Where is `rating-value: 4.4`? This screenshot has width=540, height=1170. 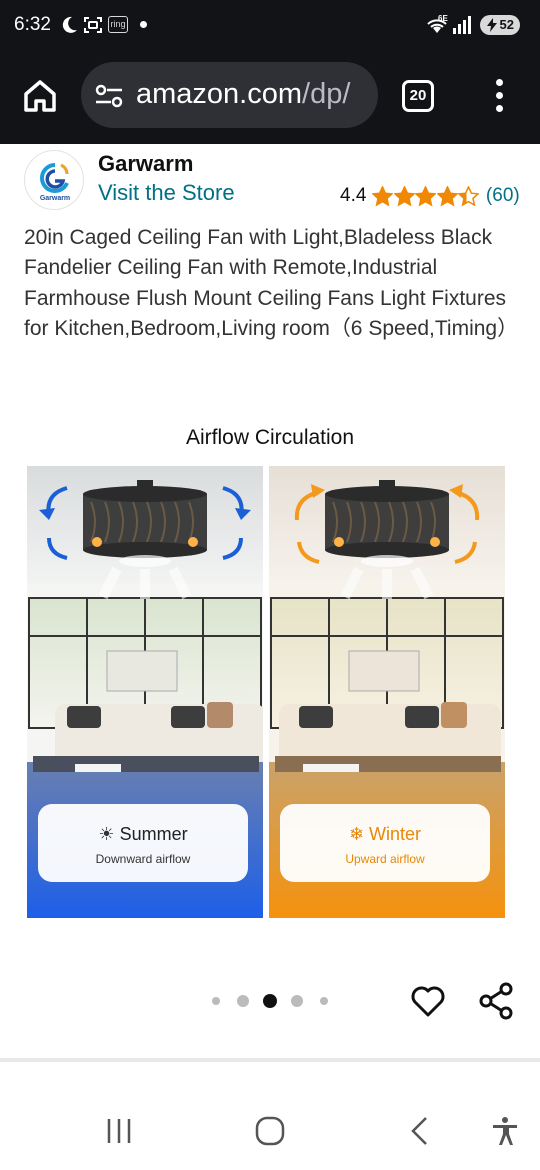 rating-value: 4.4 is located at coordinates (353, 195).